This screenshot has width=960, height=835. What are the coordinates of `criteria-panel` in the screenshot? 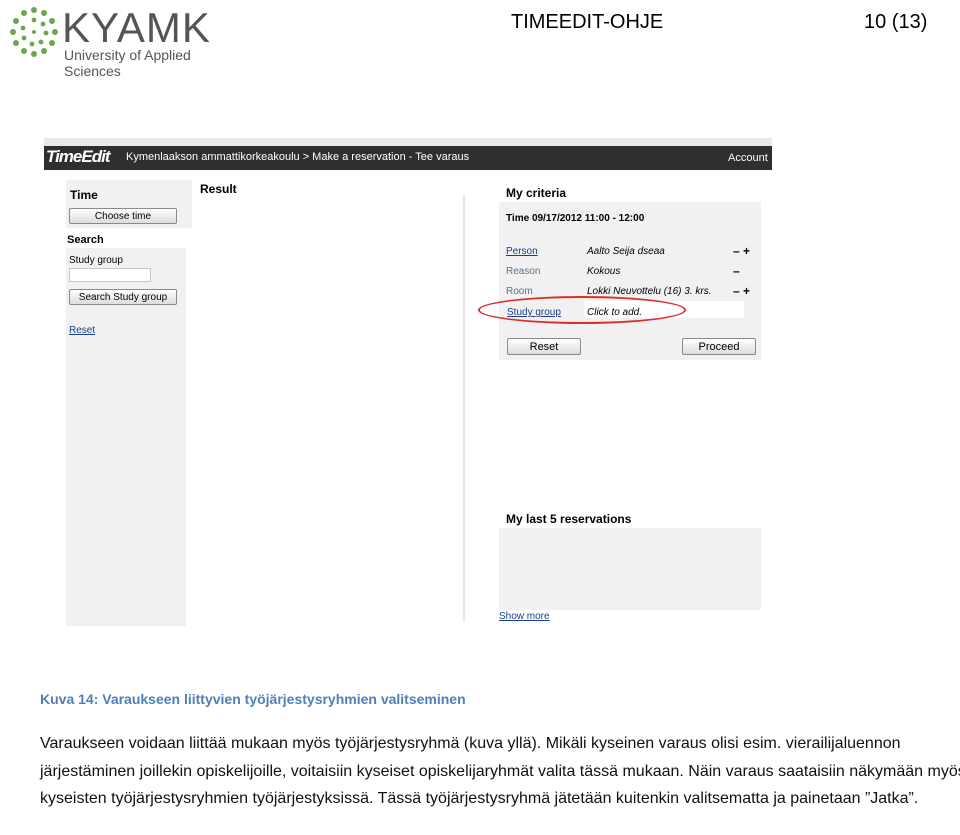 It's located at (630, 281).